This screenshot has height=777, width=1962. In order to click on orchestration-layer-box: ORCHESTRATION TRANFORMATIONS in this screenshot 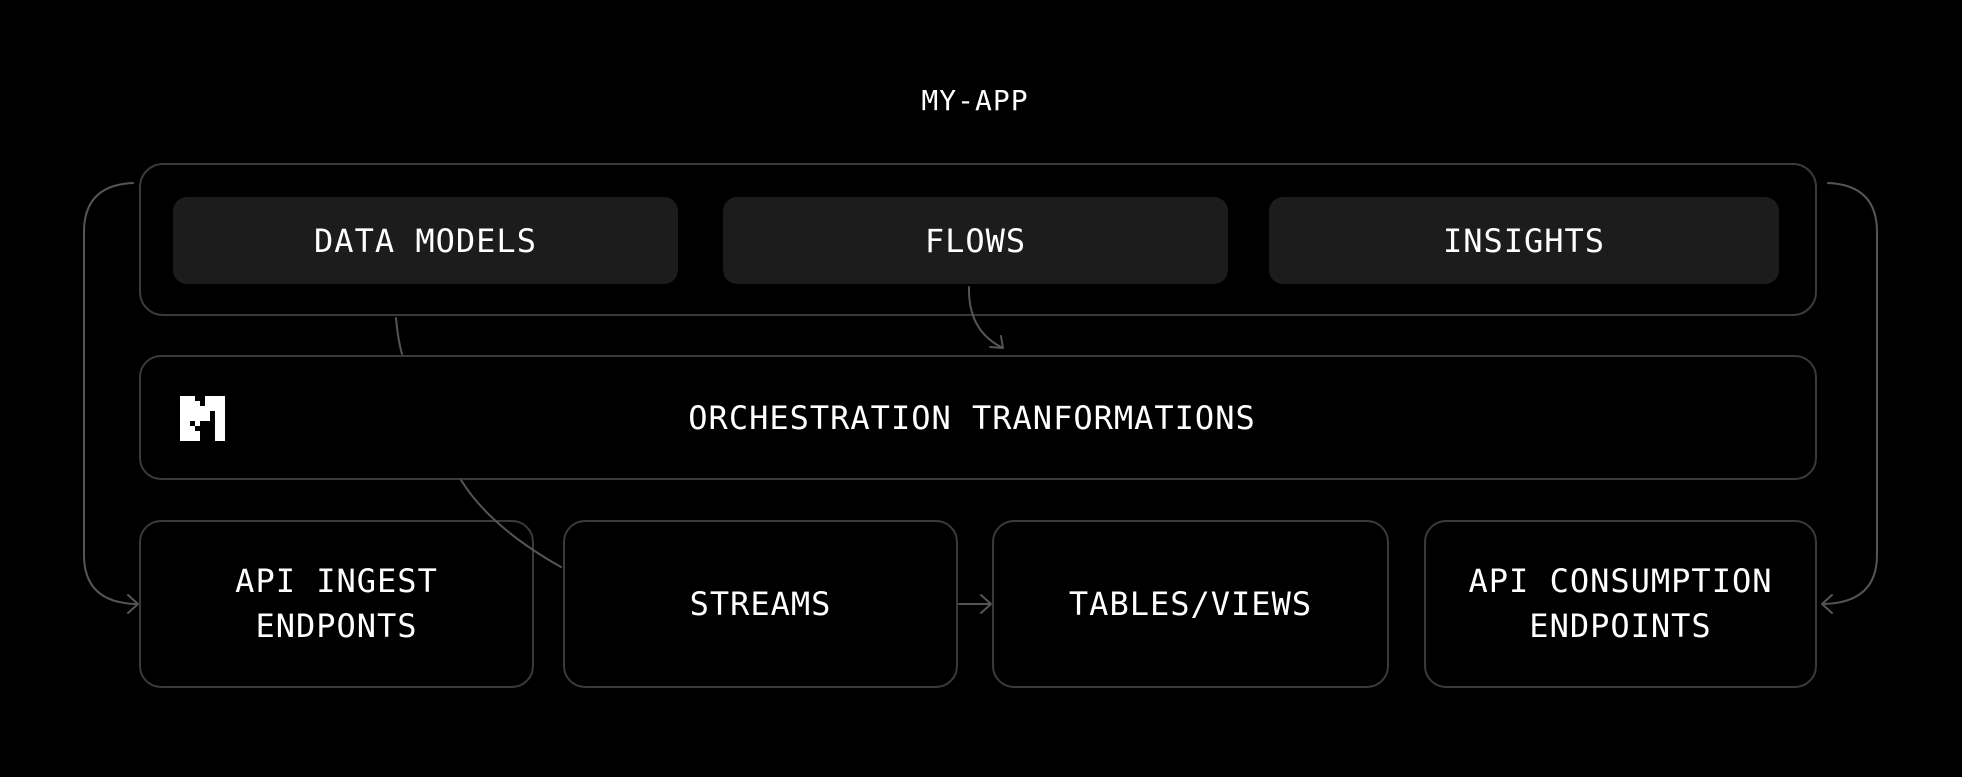, I will do `click(978, 417)`.